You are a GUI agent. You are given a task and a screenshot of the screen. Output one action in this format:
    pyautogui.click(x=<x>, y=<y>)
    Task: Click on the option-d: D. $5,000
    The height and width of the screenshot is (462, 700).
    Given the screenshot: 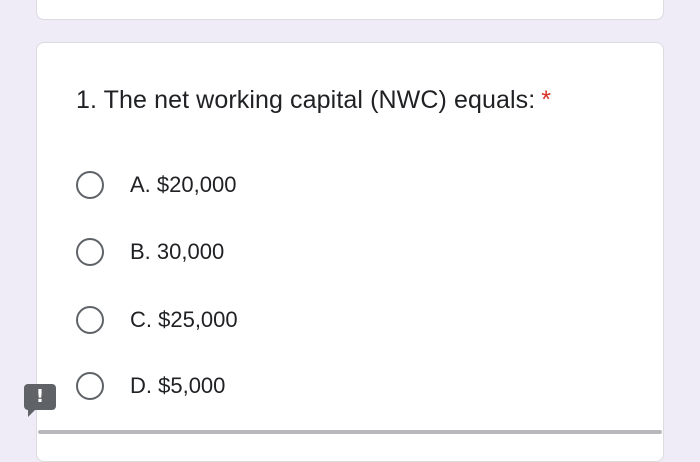 What is the action you would take?
    pyautogui.click(x=150, y=386)
    